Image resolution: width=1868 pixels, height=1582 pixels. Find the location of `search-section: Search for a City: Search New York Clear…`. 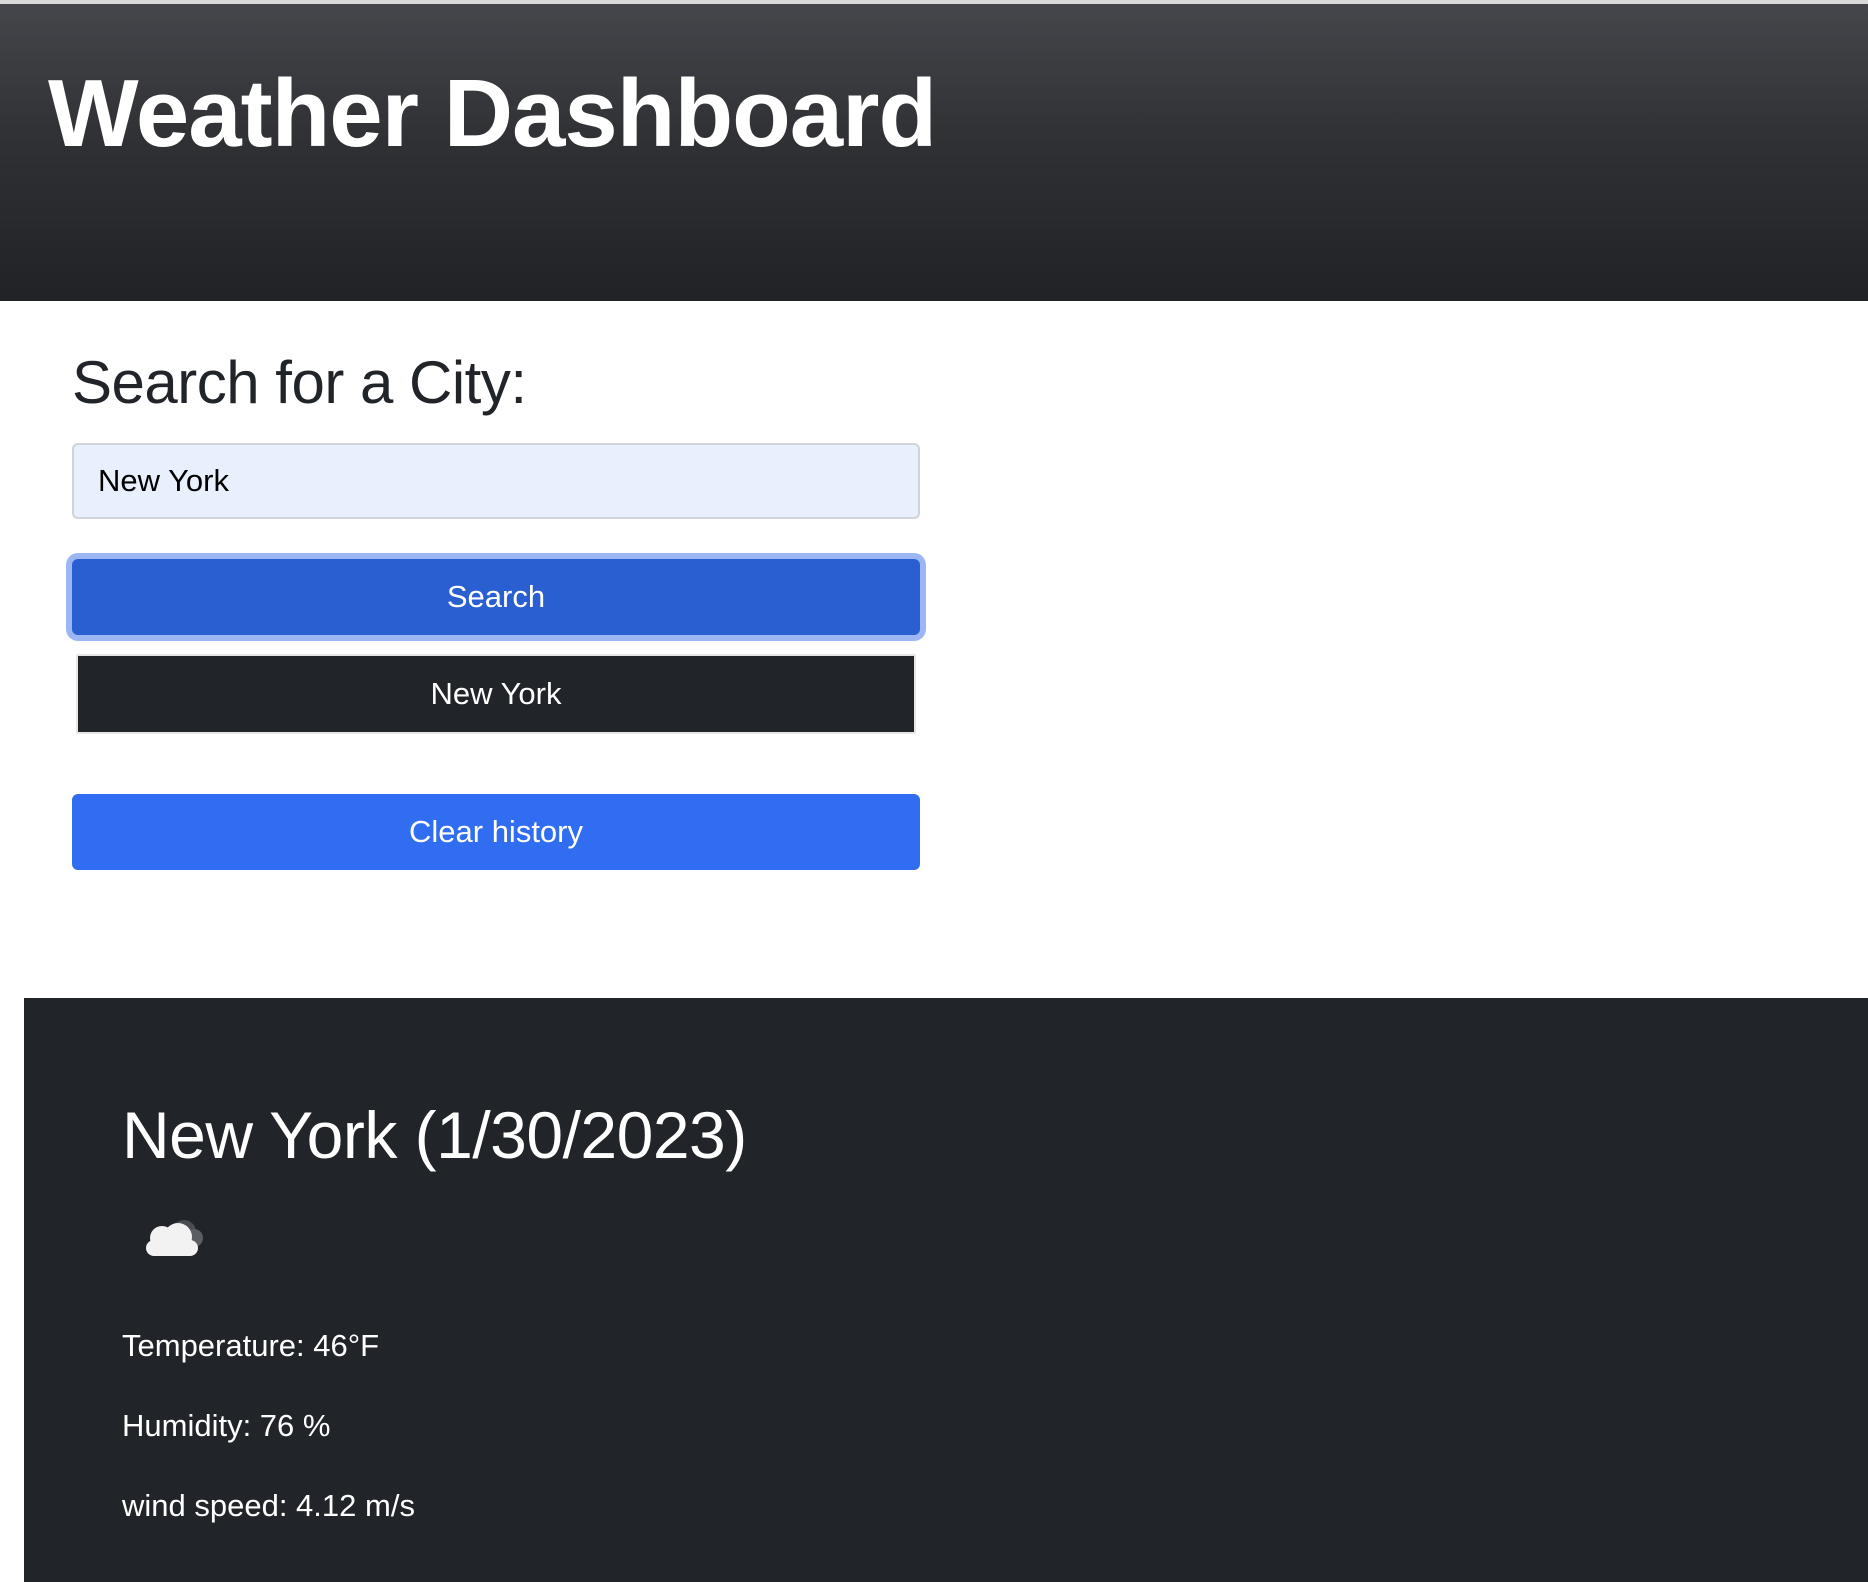

search-section: Search for a City: Search New York Clear… is located at coordinates (497, 609).